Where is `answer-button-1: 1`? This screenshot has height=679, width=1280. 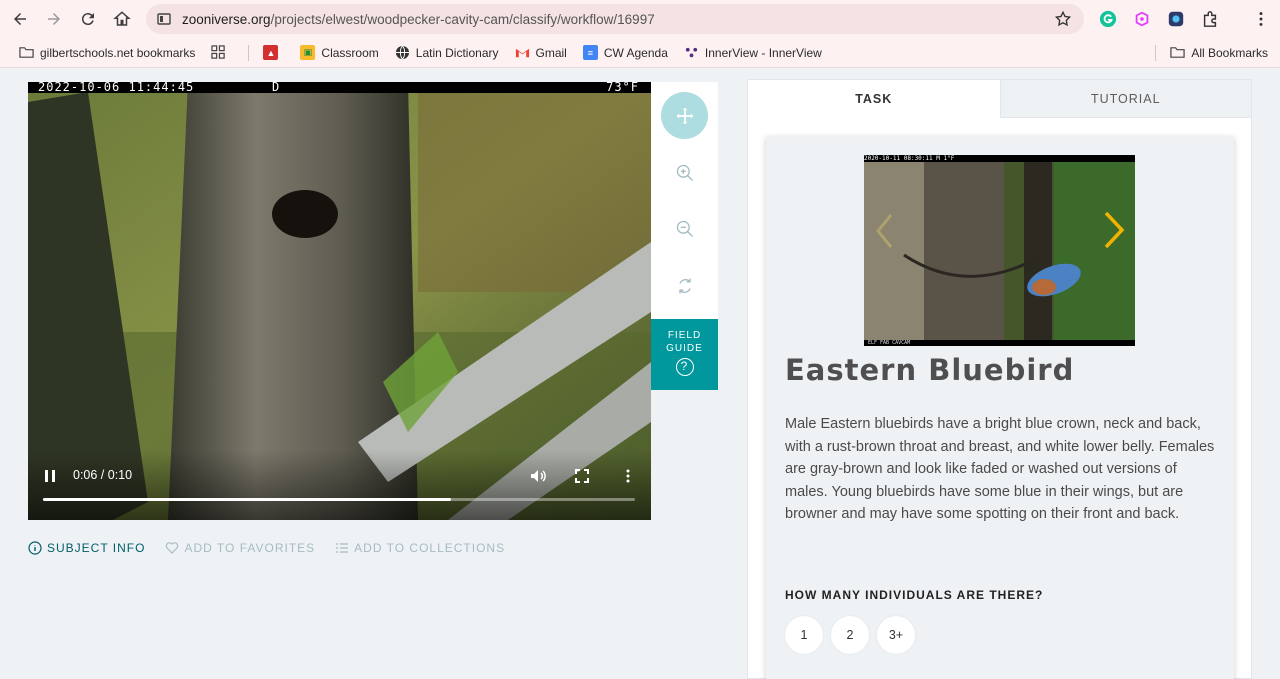 answer-button-1: 1 is located at coordinates (804, 635).